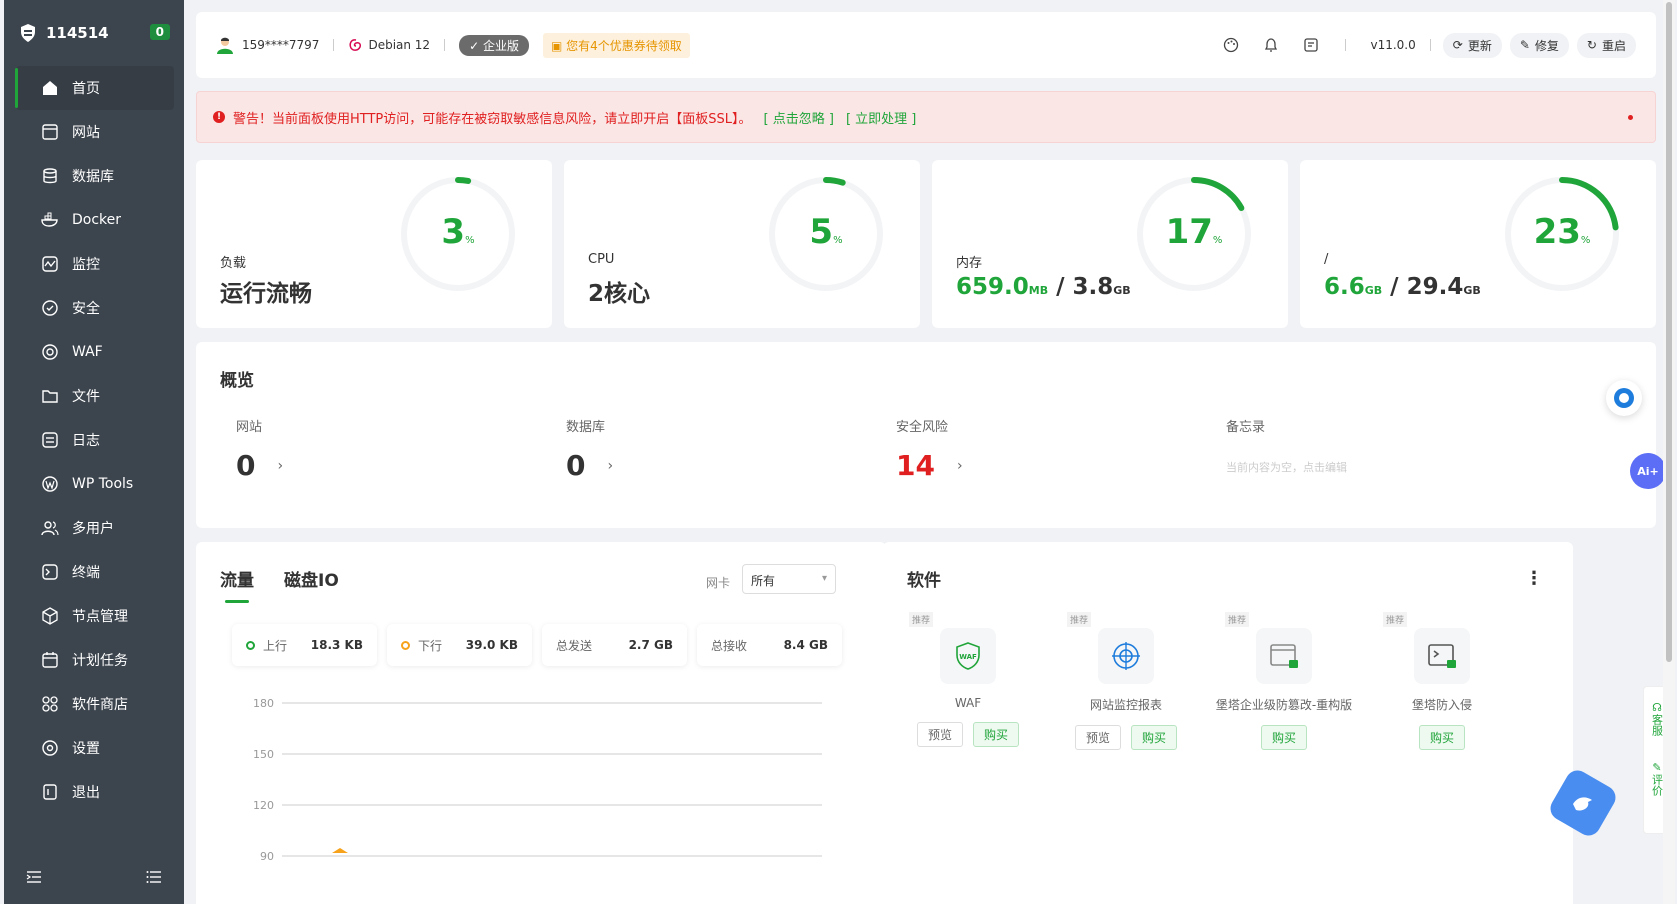 This screenshot has width=1677, height=904. I want to click on y-tick-label: 120, so click(263, 805).